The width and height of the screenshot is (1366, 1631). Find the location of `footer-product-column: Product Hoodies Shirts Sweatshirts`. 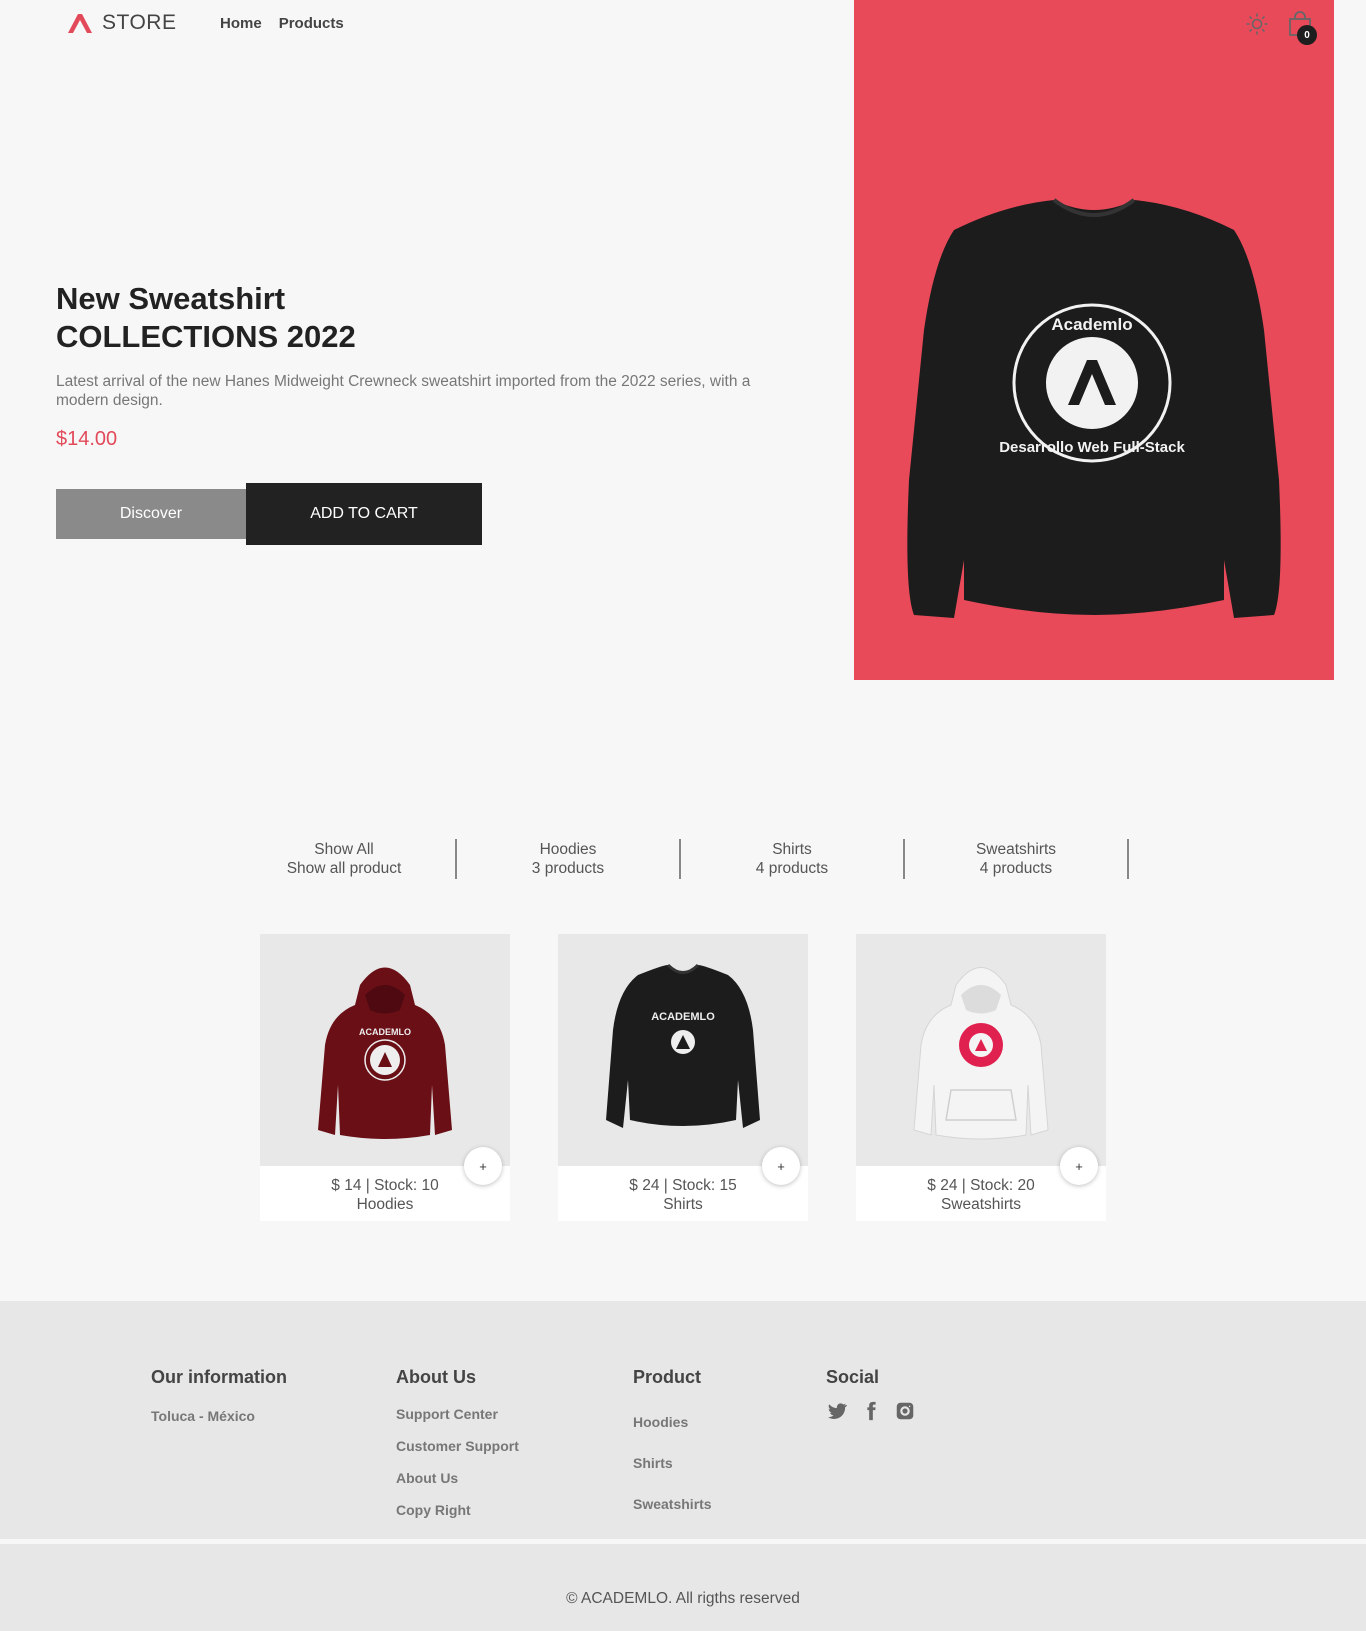

footer-product-column: Product Hoodies Shirts Sweatshirts is located at coordinates (672, 1439).